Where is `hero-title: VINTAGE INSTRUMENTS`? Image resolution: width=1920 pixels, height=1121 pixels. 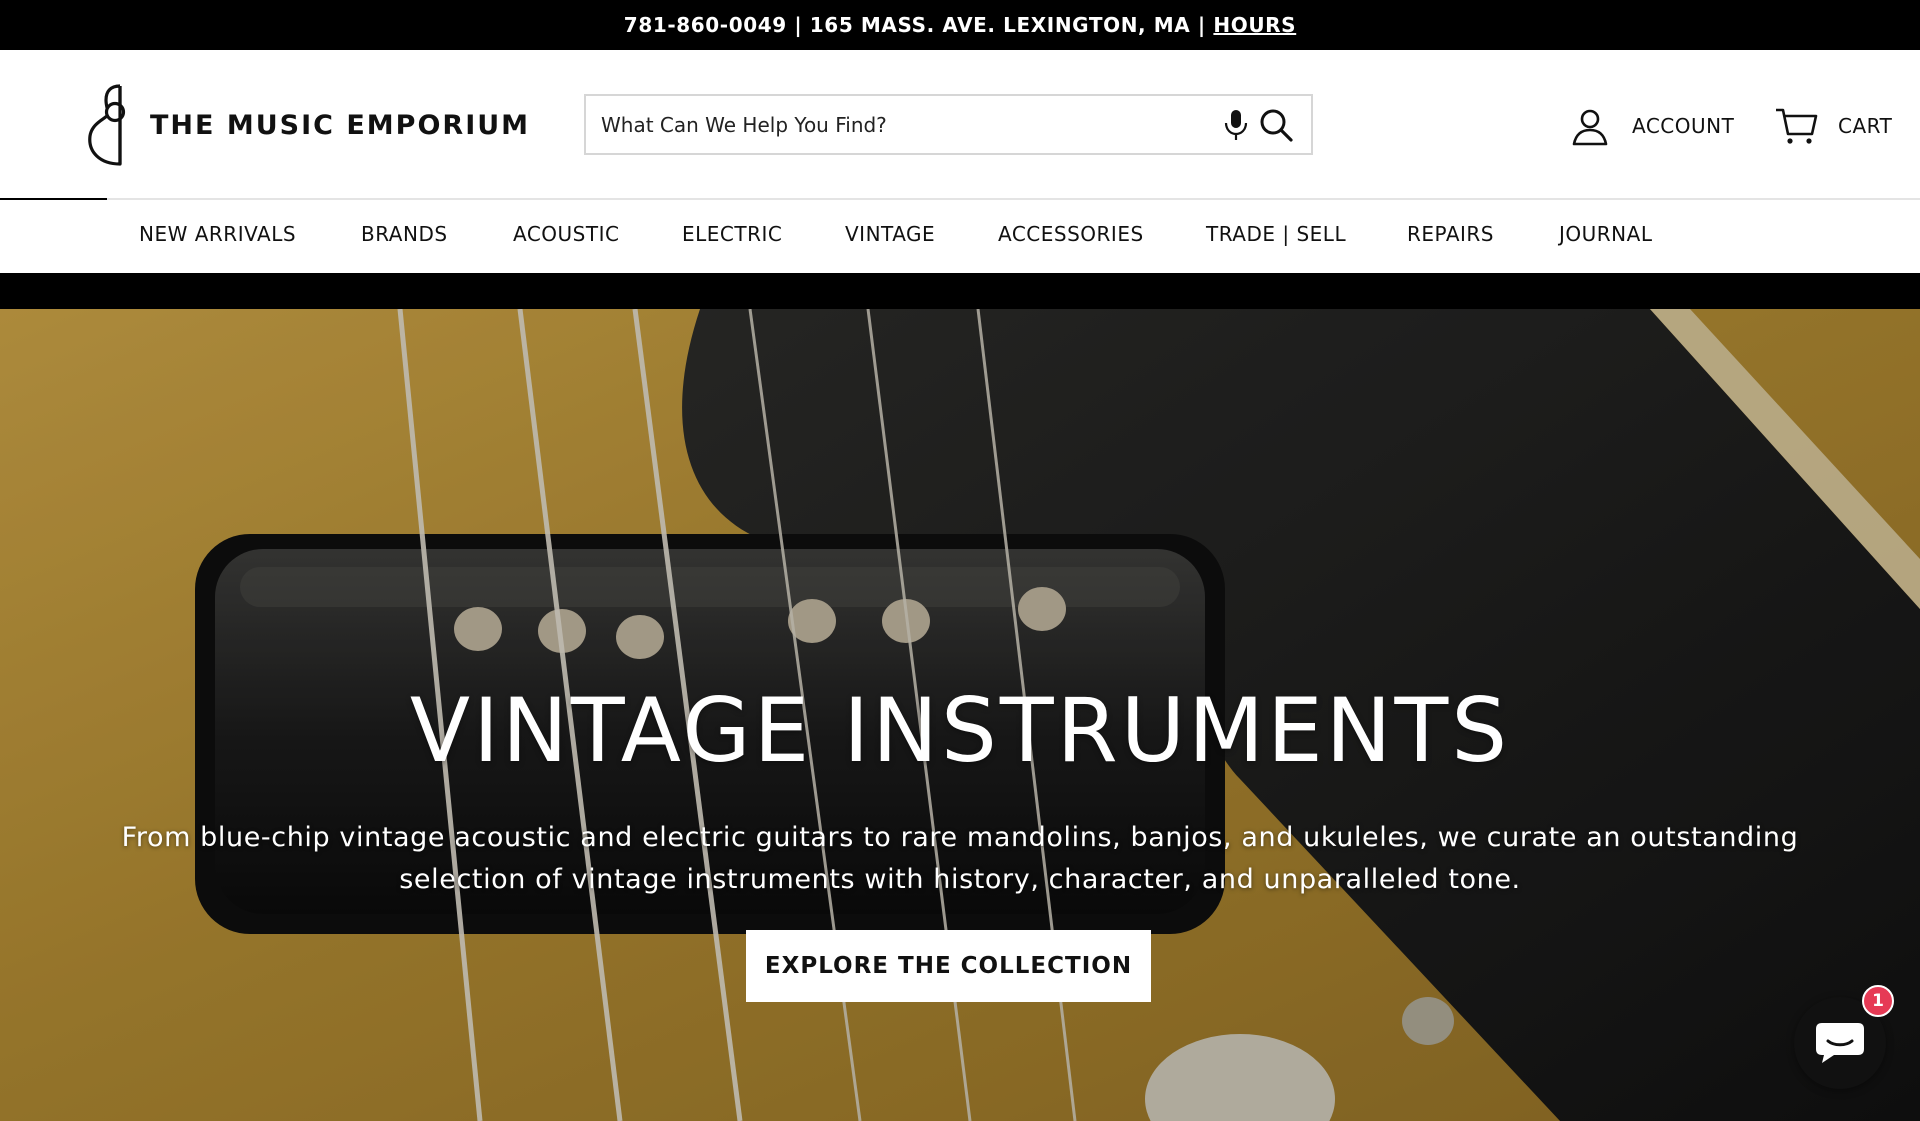
hero-title: VINTAGE INSTRUMENTS is located at coordinates (960, 730).